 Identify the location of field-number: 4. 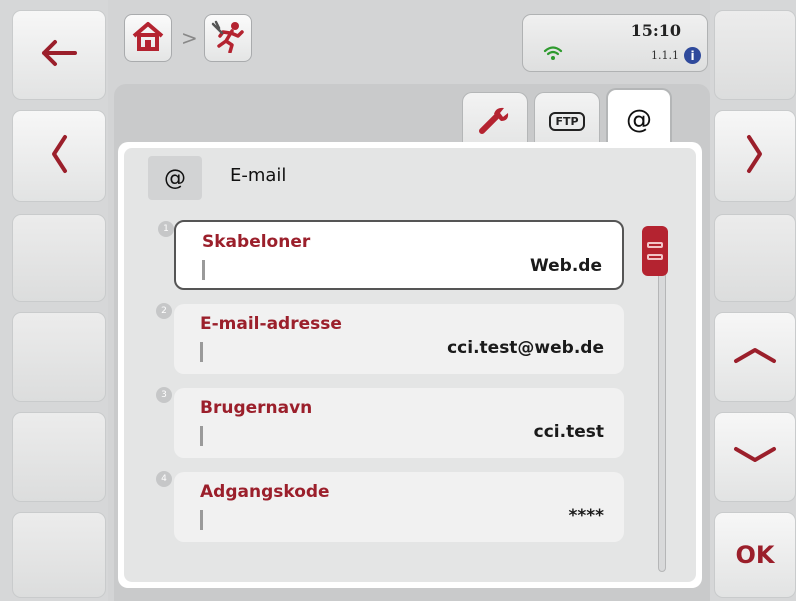
(164, 479).